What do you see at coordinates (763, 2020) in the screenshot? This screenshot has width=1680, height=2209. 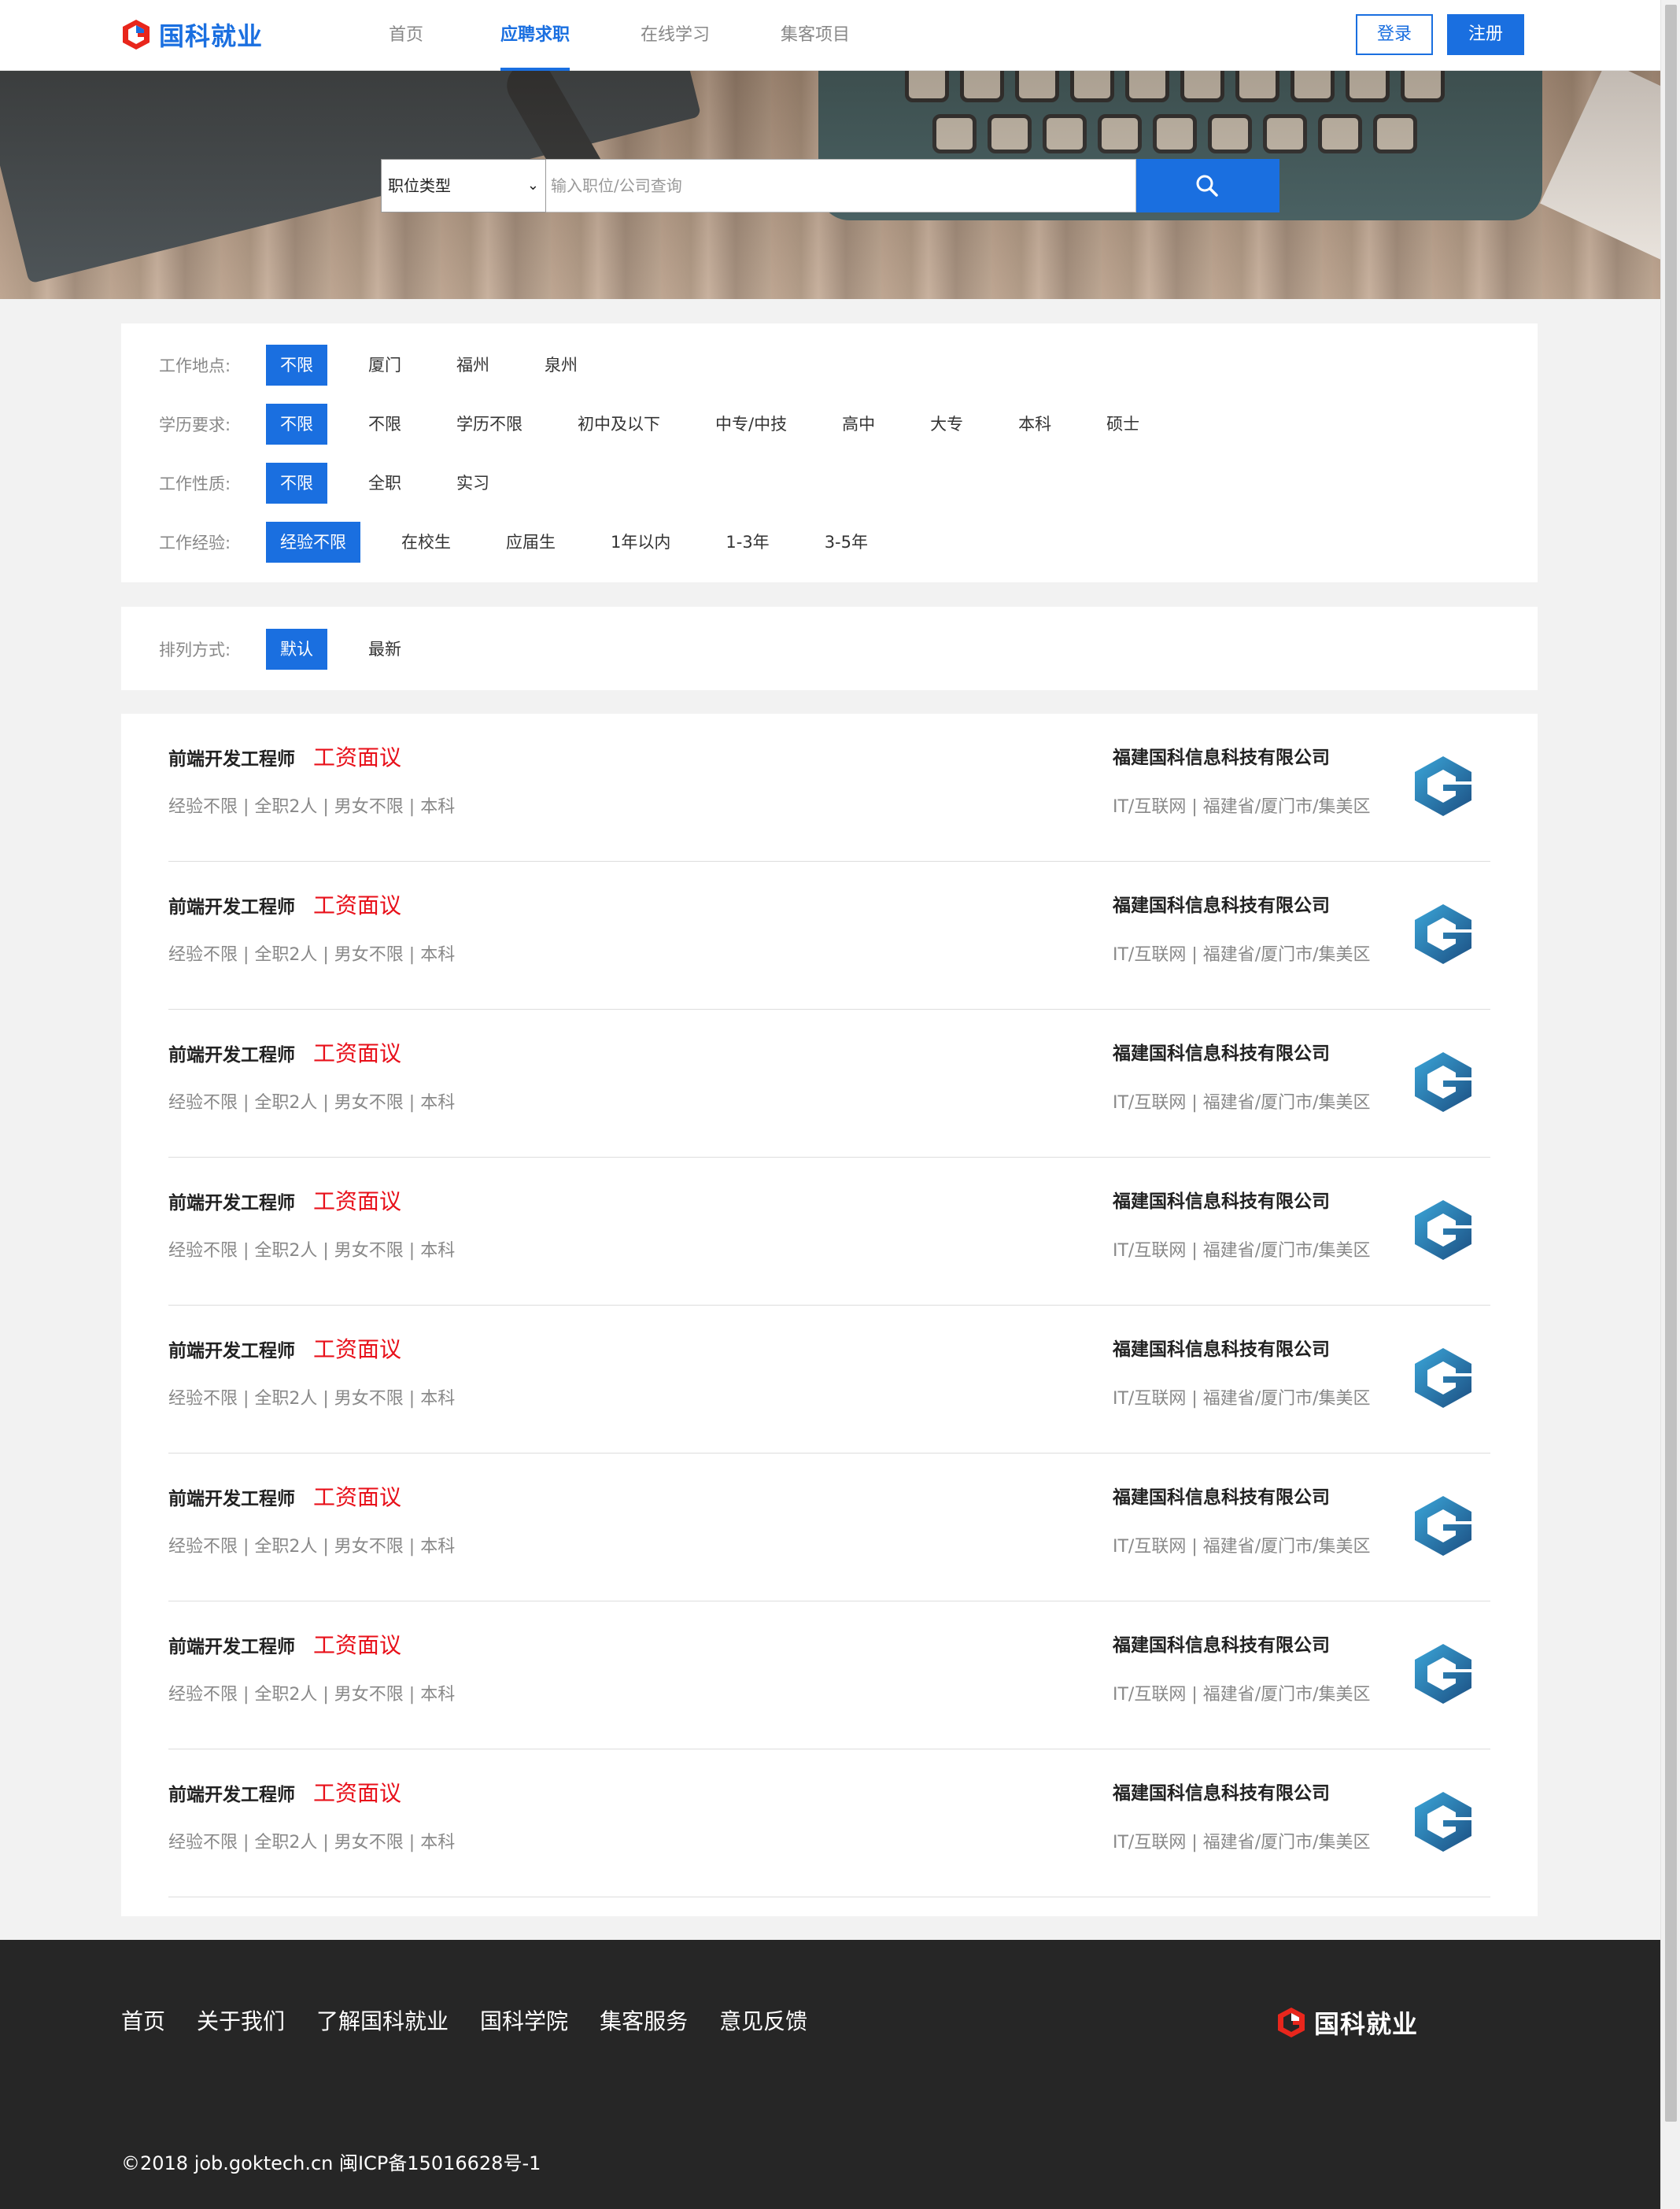 I see `footer-link: 意见反馈` at bounding box center [763, 2020].